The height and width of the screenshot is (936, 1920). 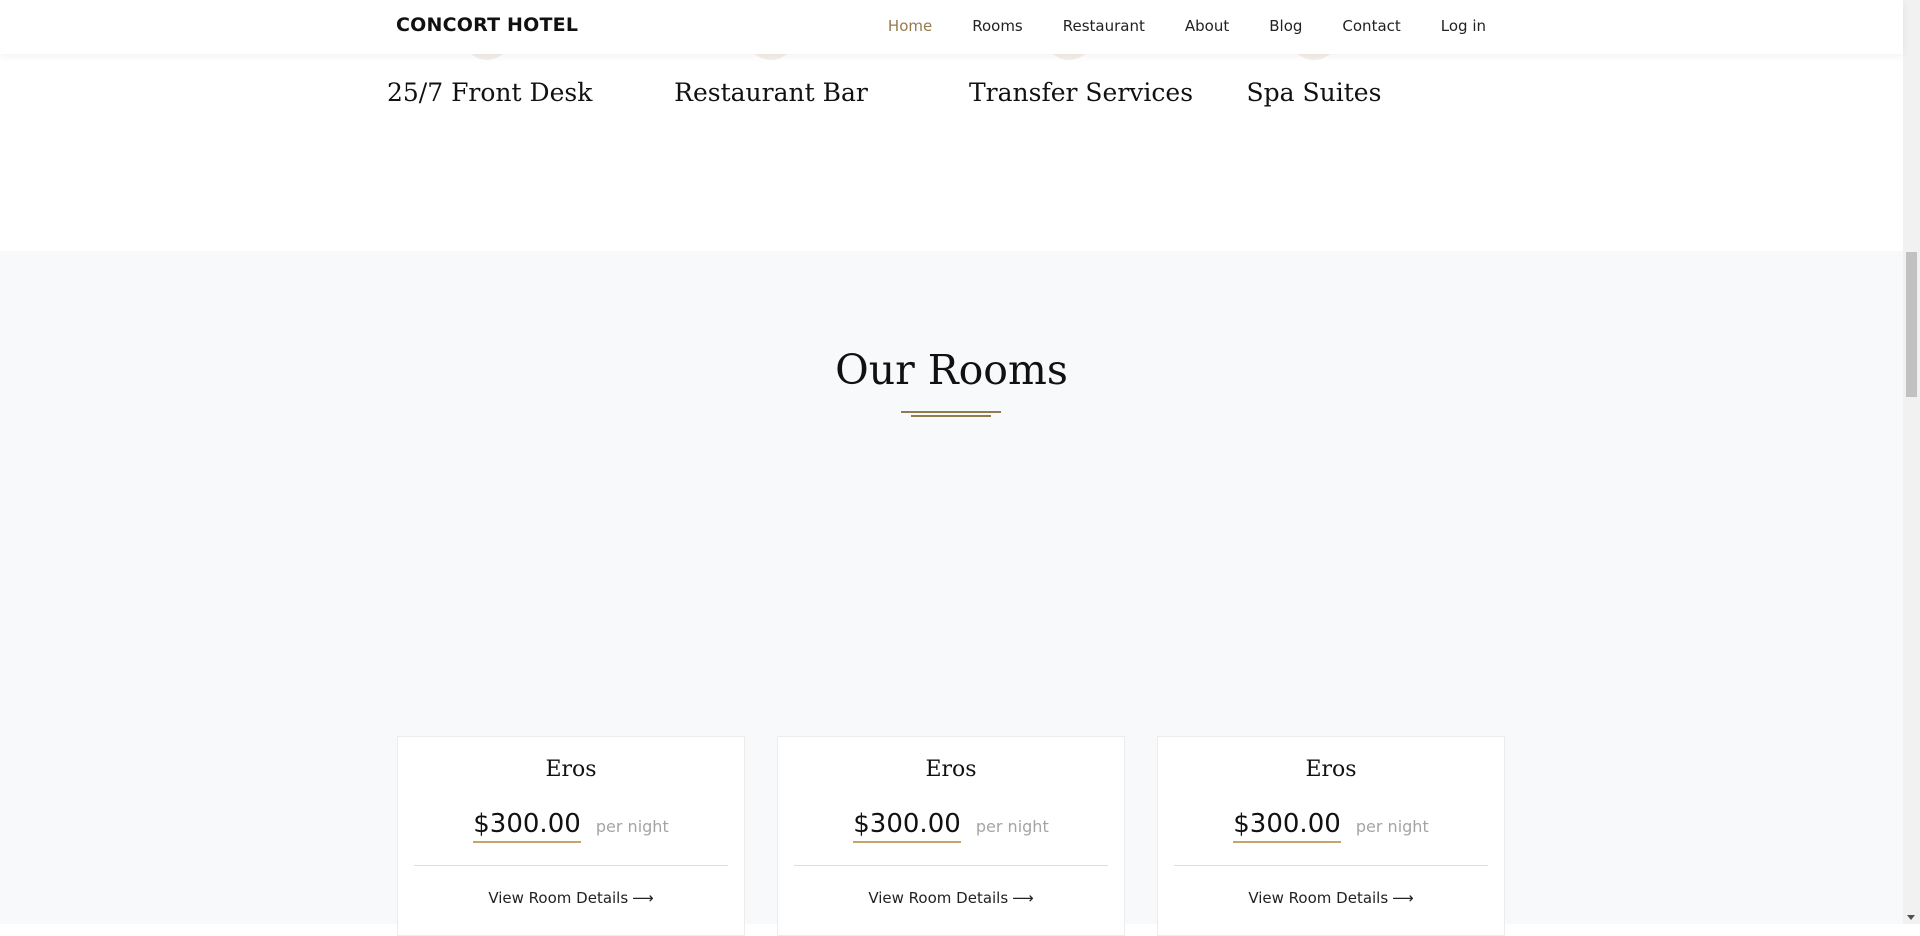 I want to click on scrollbar-thumb, so click(x=1911, y=324).